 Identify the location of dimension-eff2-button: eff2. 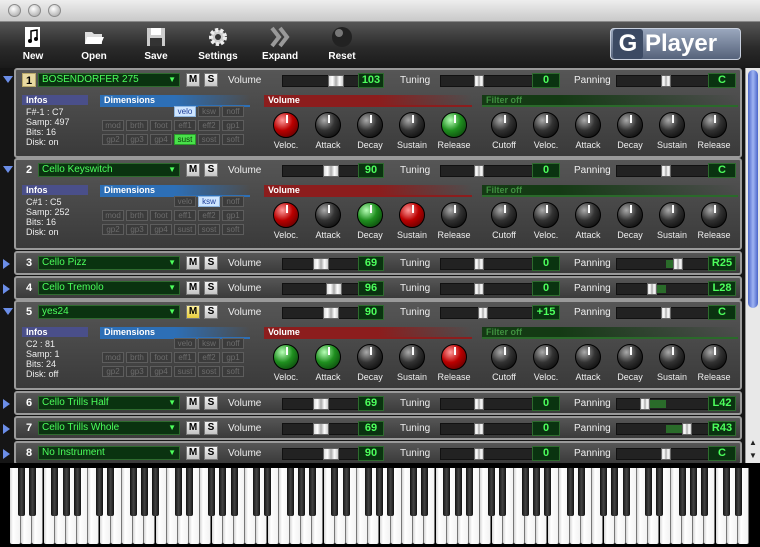
(209, 357).